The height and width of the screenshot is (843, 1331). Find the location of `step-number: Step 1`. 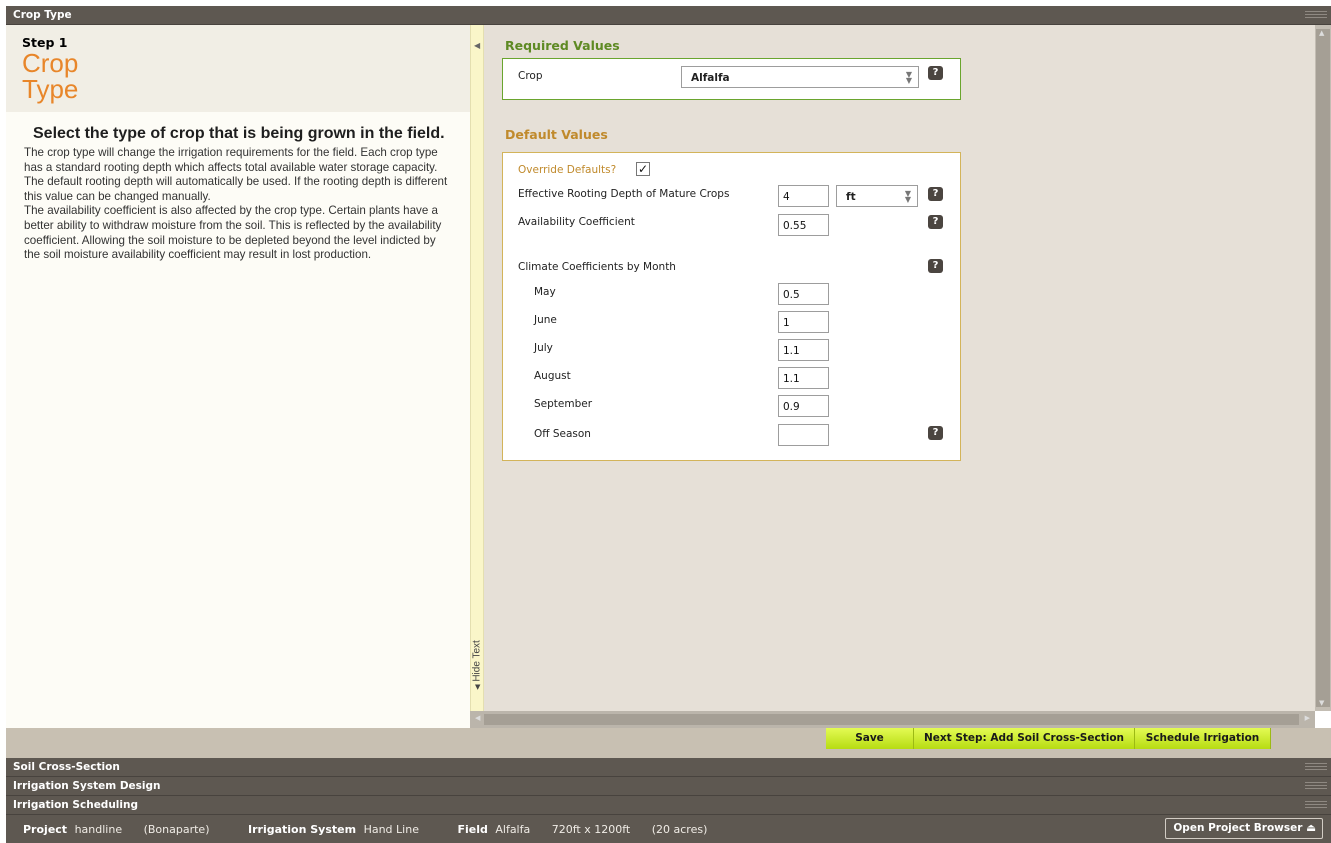

step-number: Step 1 is located at coordinates (45, 42).